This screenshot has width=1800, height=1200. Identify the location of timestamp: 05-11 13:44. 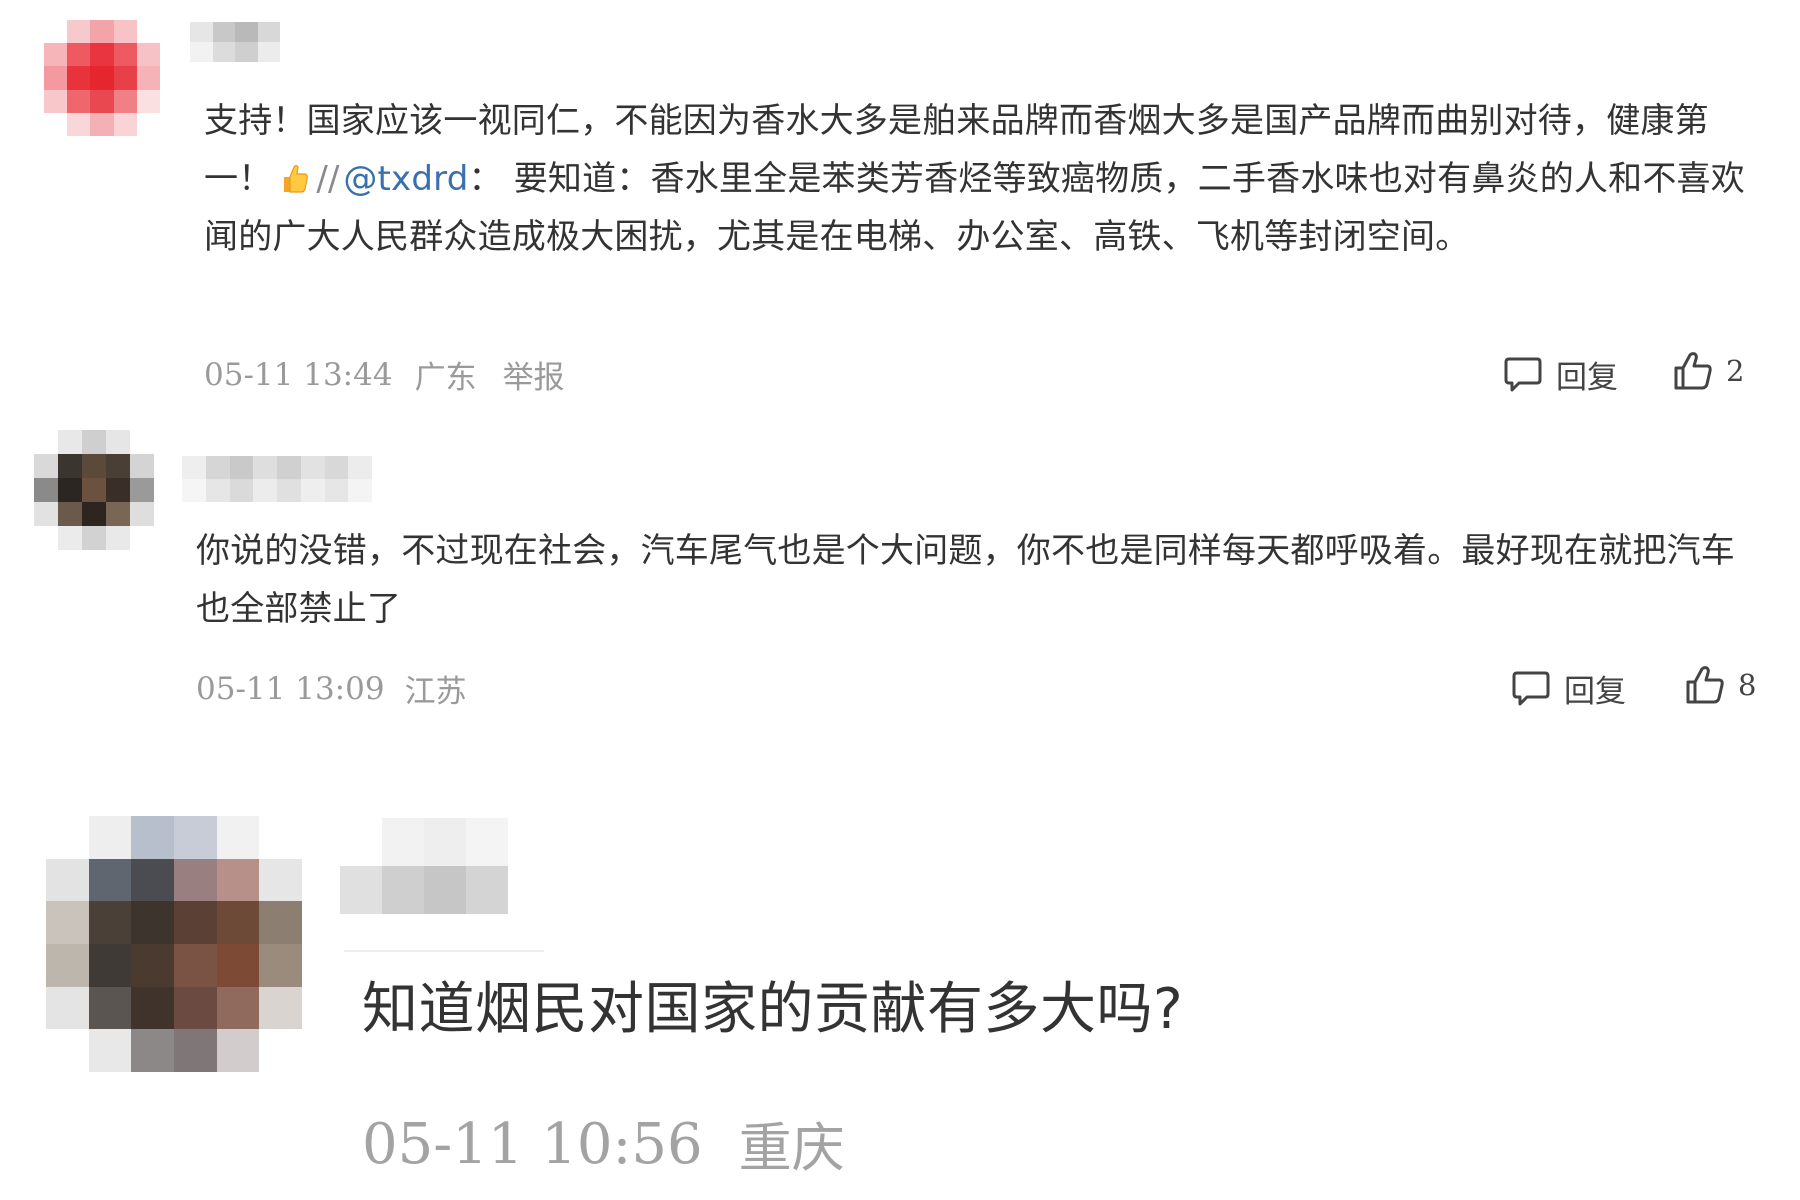
(298, 374).